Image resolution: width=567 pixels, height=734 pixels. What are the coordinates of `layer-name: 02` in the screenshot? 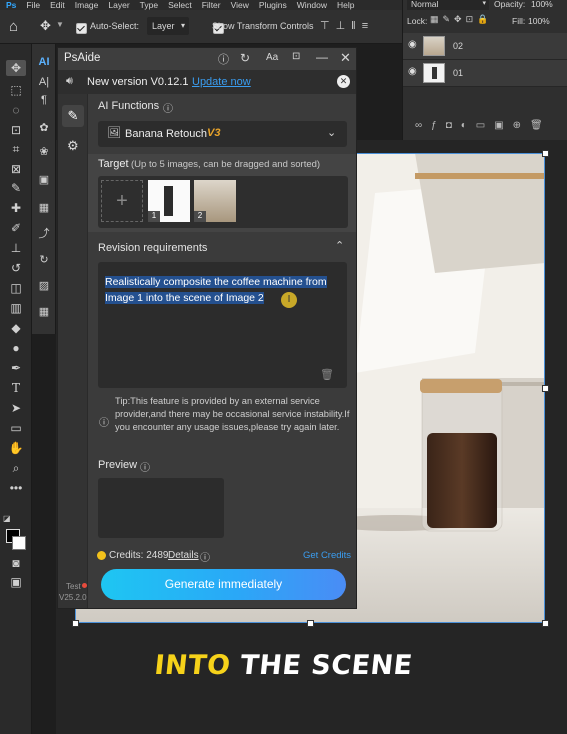 It's located at (458, 46).